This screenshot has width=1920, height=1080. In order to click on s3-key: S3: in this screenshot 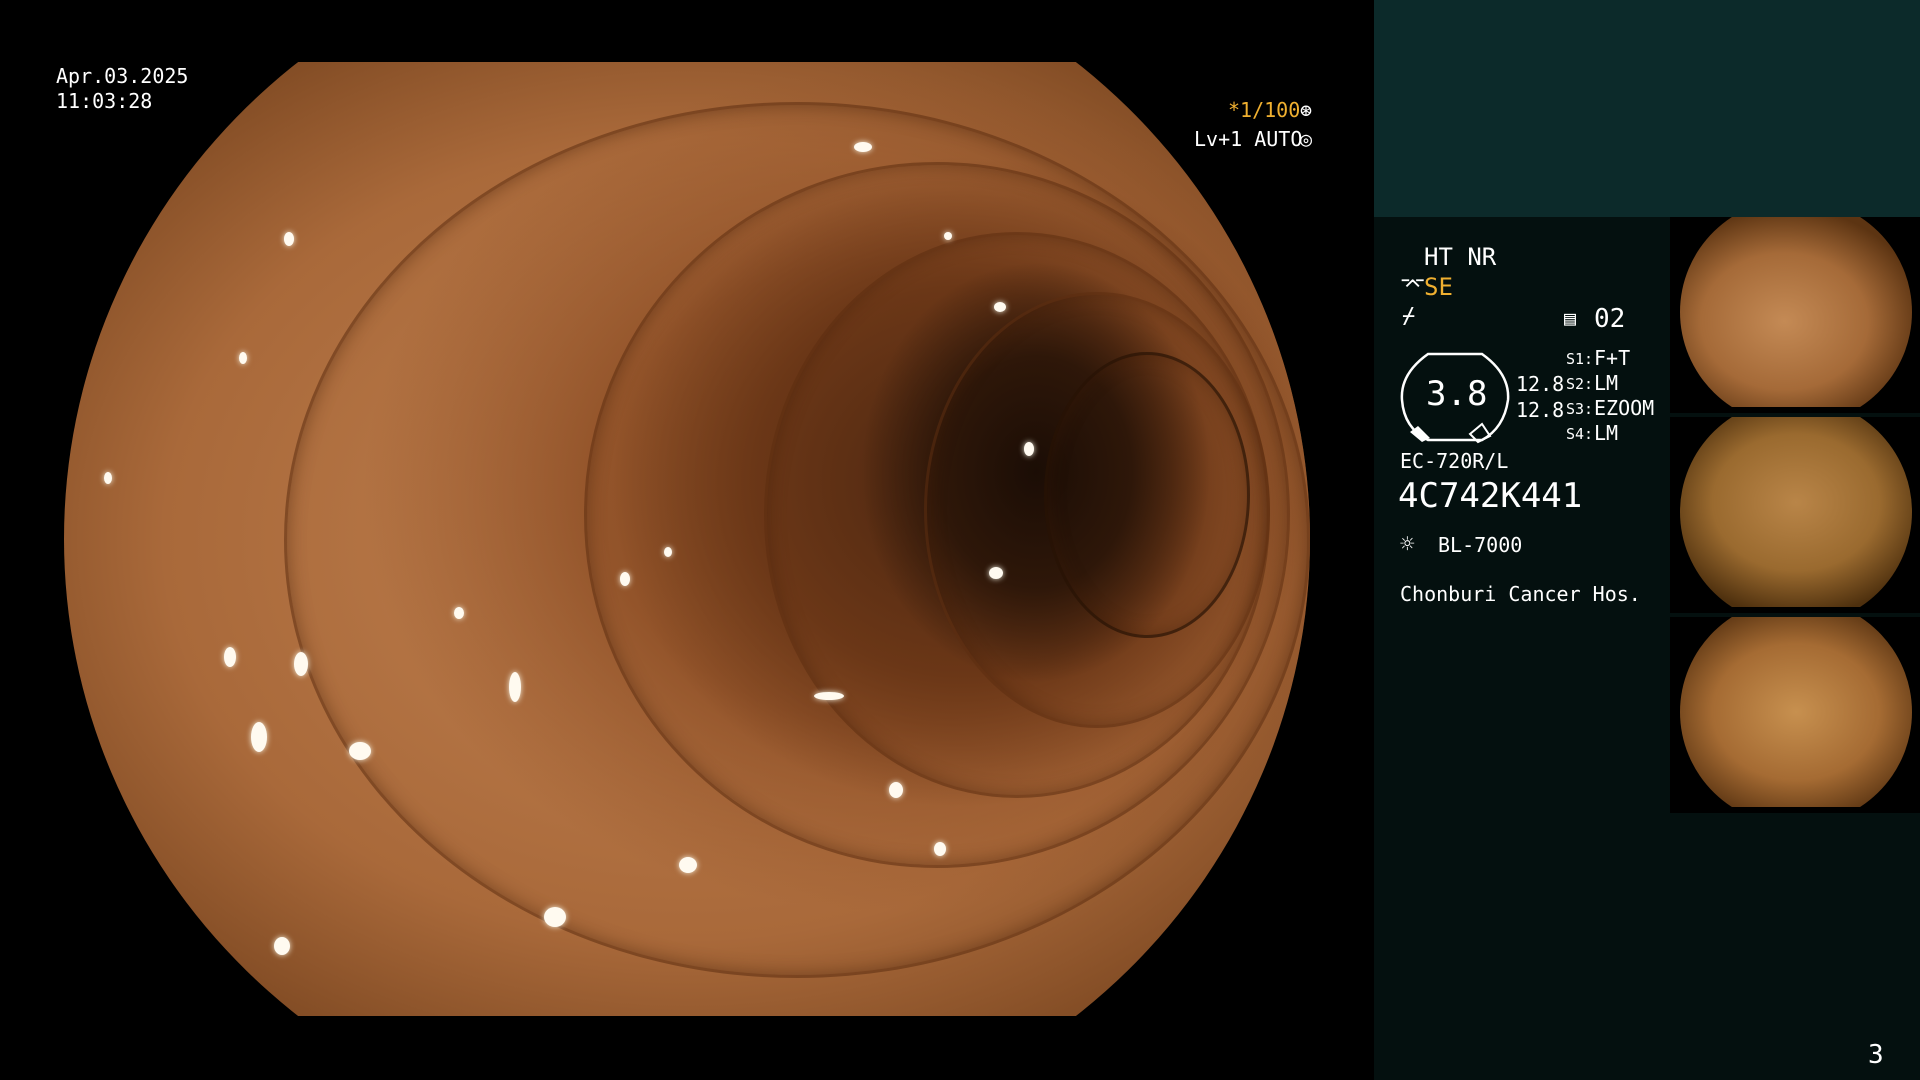, I will do `click(1580, 409)`.